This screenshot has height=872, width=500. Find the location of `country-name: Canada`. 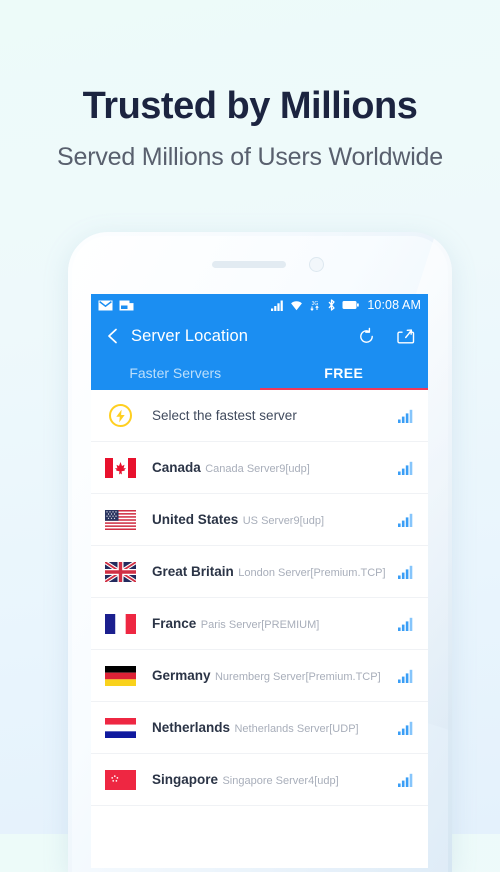

country-name: Canada is located at coordinates (176, 467).